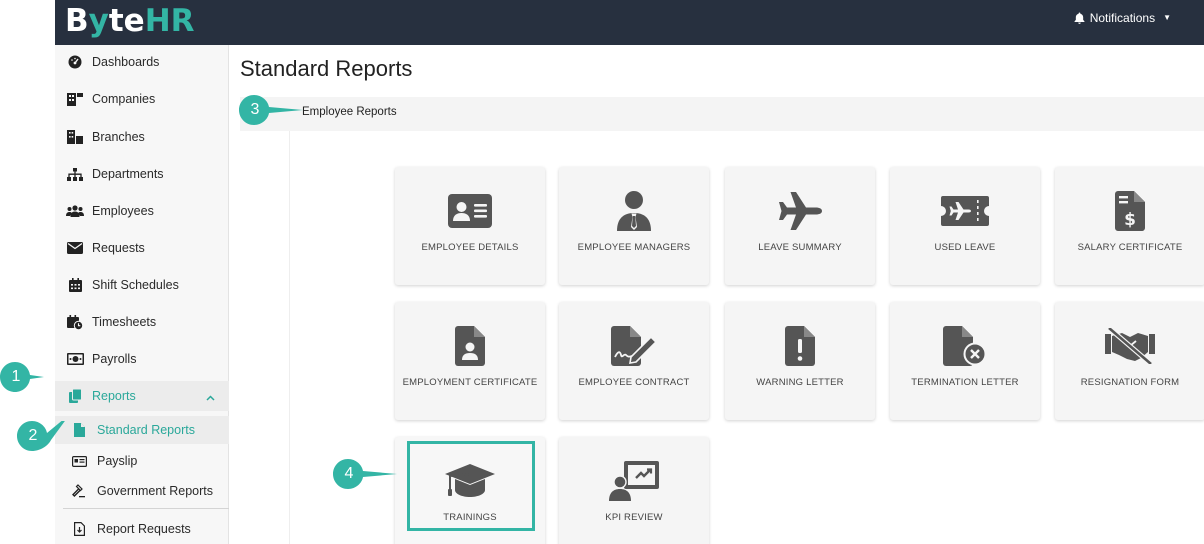 The width and height of the screenshot is (1204, 544). I want to click on sidebar-item-label: Timesheets, so click(124, 322).